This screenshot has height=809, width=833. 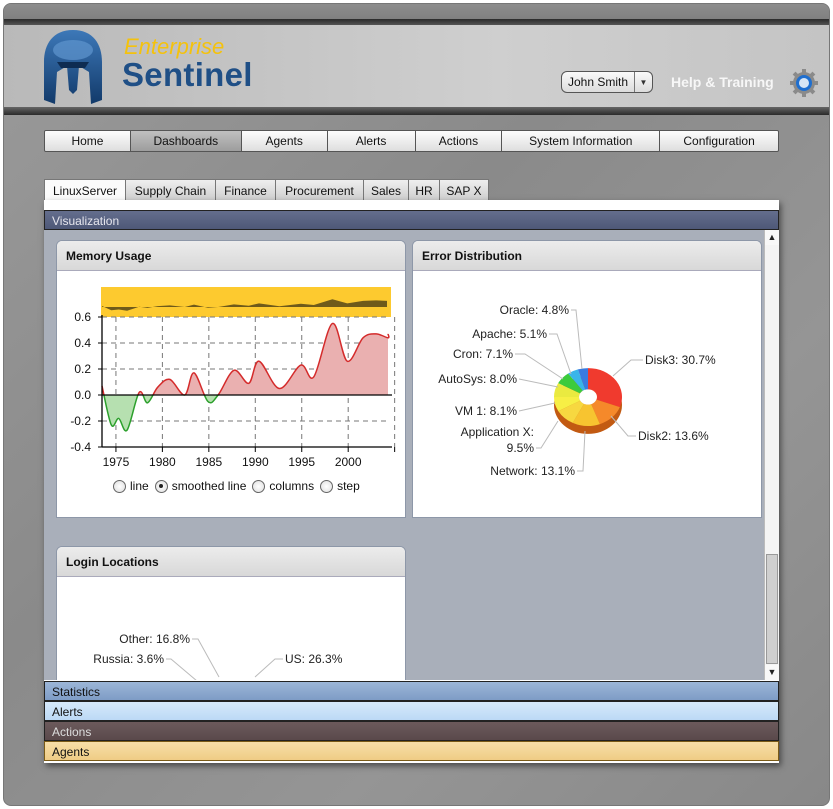 I want to click on tab-sales: Sales, so click(x=386, y=190).